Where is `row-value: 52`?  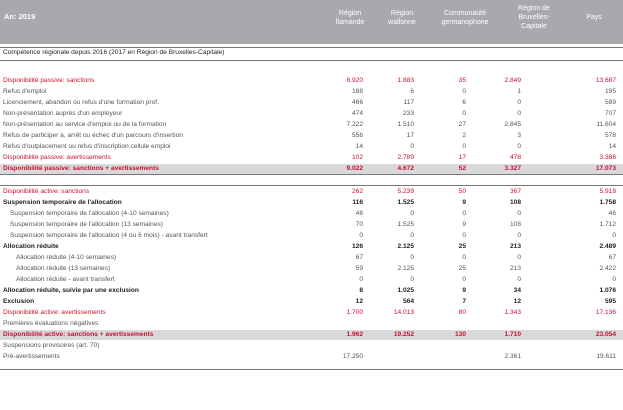
row-value: 52 is located at coordinates (462, 168).